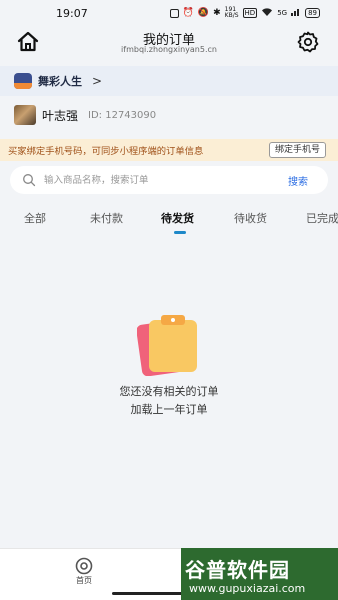 The height and width of the screenshot is (600, 338). I want to click on notice-text: 买家绑定手机号码，可同步小程序端的订单信息, so click(106, 151).